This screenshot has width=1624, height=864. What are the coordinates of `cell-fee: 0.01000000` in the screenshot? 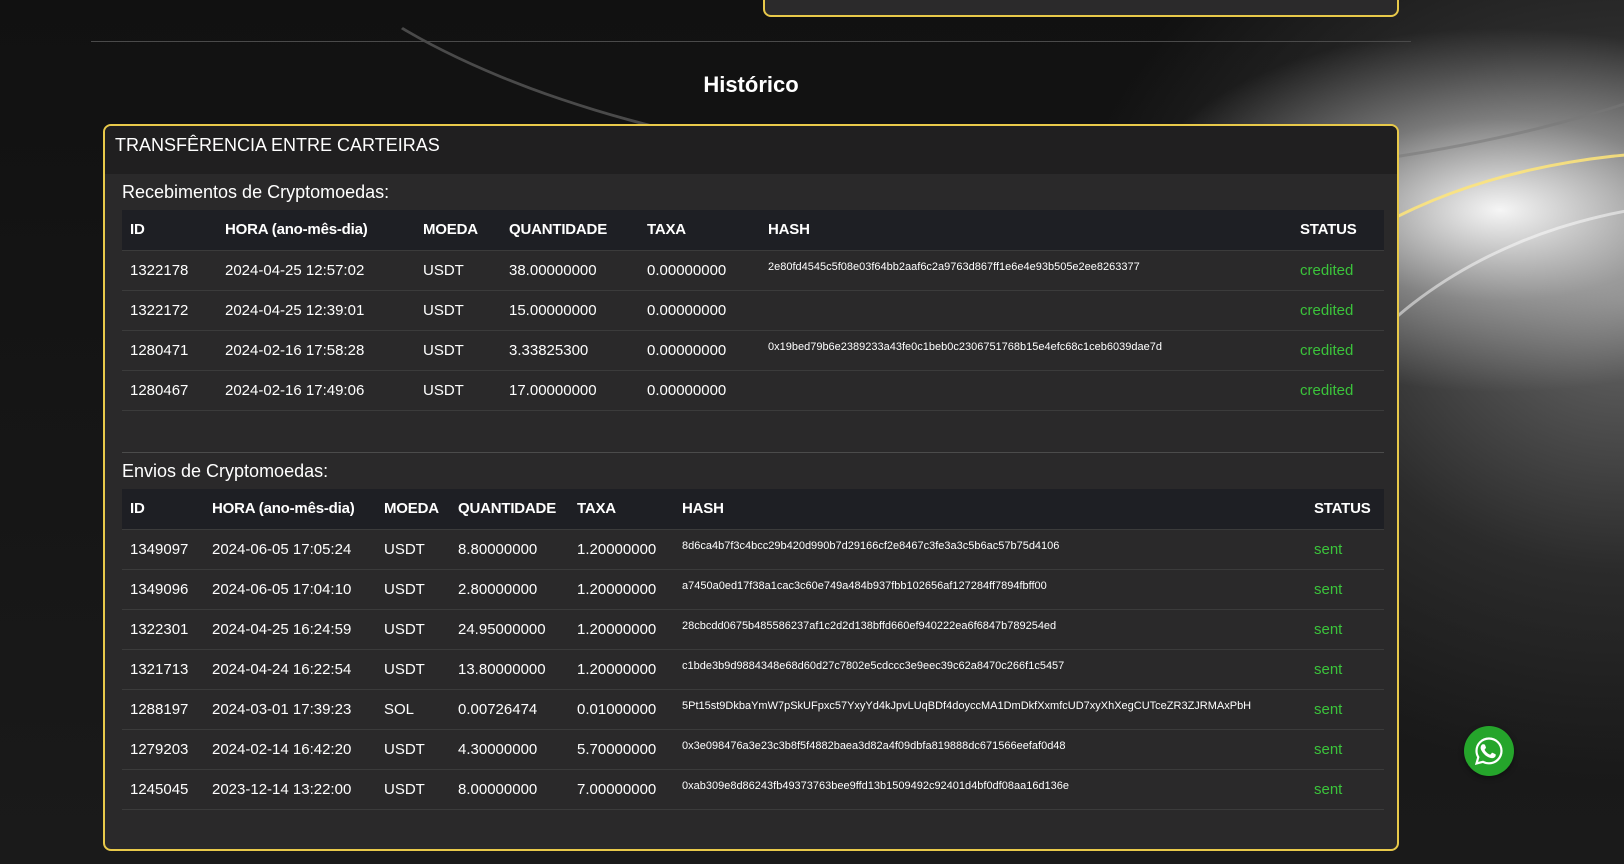 It's located at (621, 708).